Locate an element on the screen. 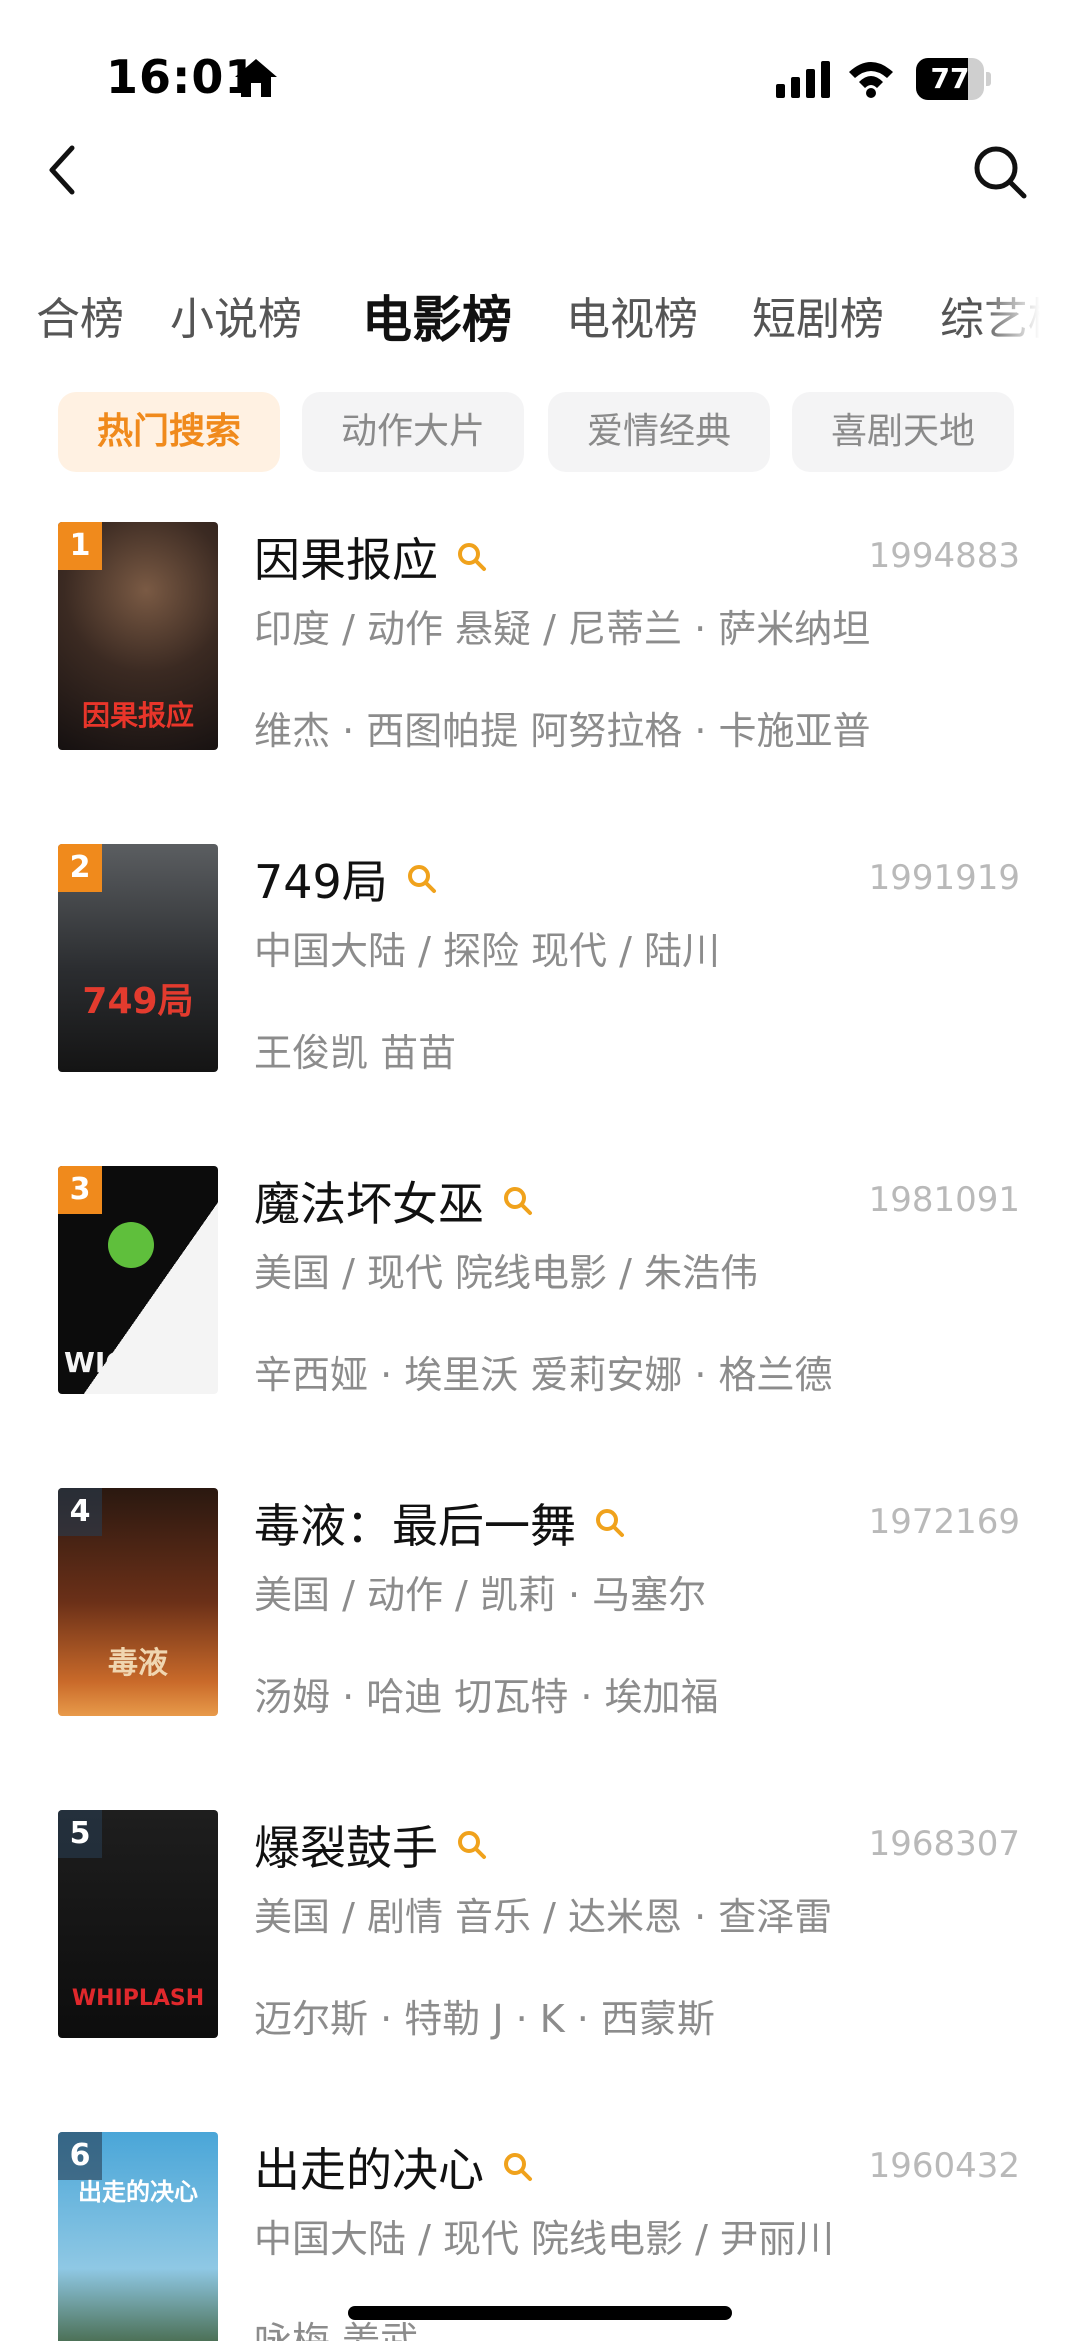 The width and height of the screenshot is (1080, 2341). tab-movie: 电影榜 is located at coordinates (437, 320).